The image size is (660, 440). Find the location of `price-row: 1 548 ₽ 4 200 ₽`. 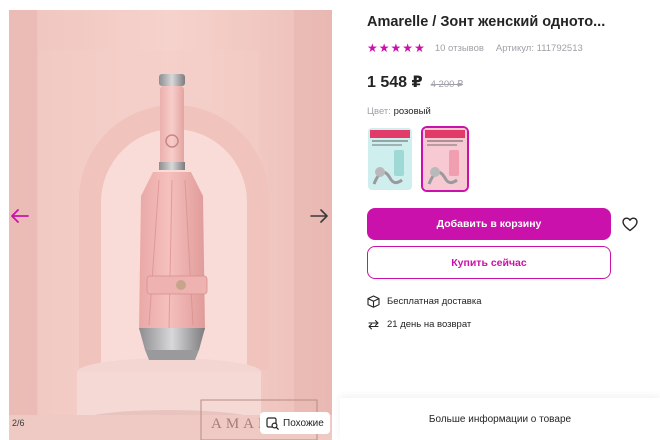

price-row: 1 548 ₽ 4 200 ₽ is located at coordinates (415, 82).